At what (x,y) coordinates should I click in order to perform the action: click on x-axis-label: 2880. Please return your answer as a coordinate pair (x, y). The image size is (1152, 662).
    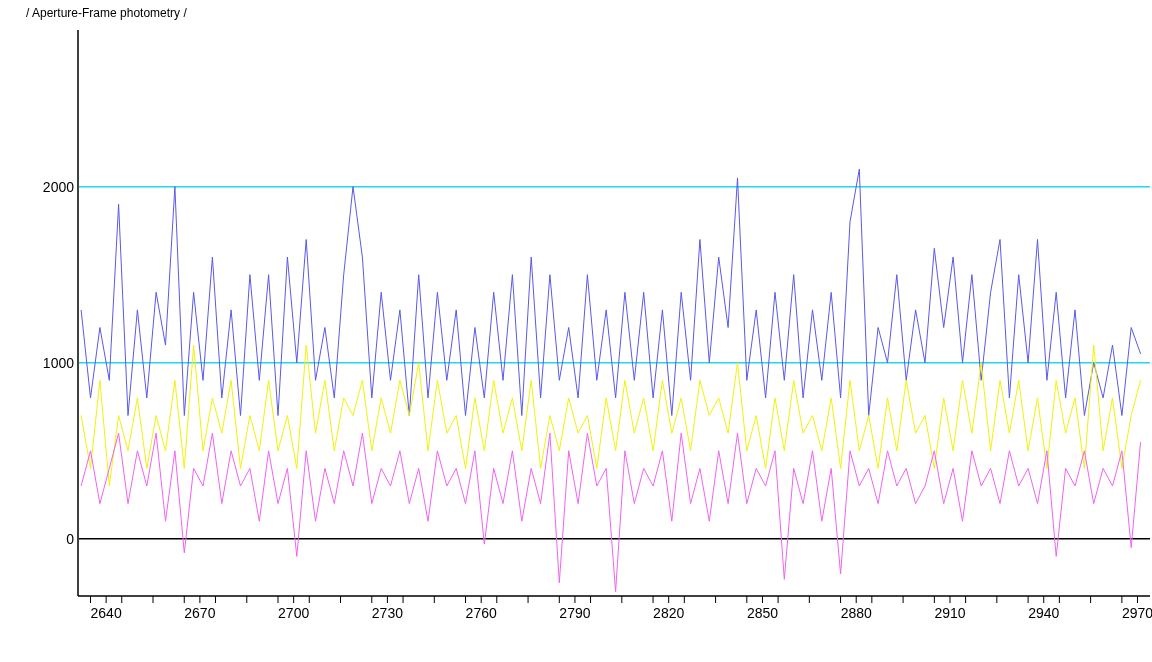
    Looking at the image, I should click on (856, 613).